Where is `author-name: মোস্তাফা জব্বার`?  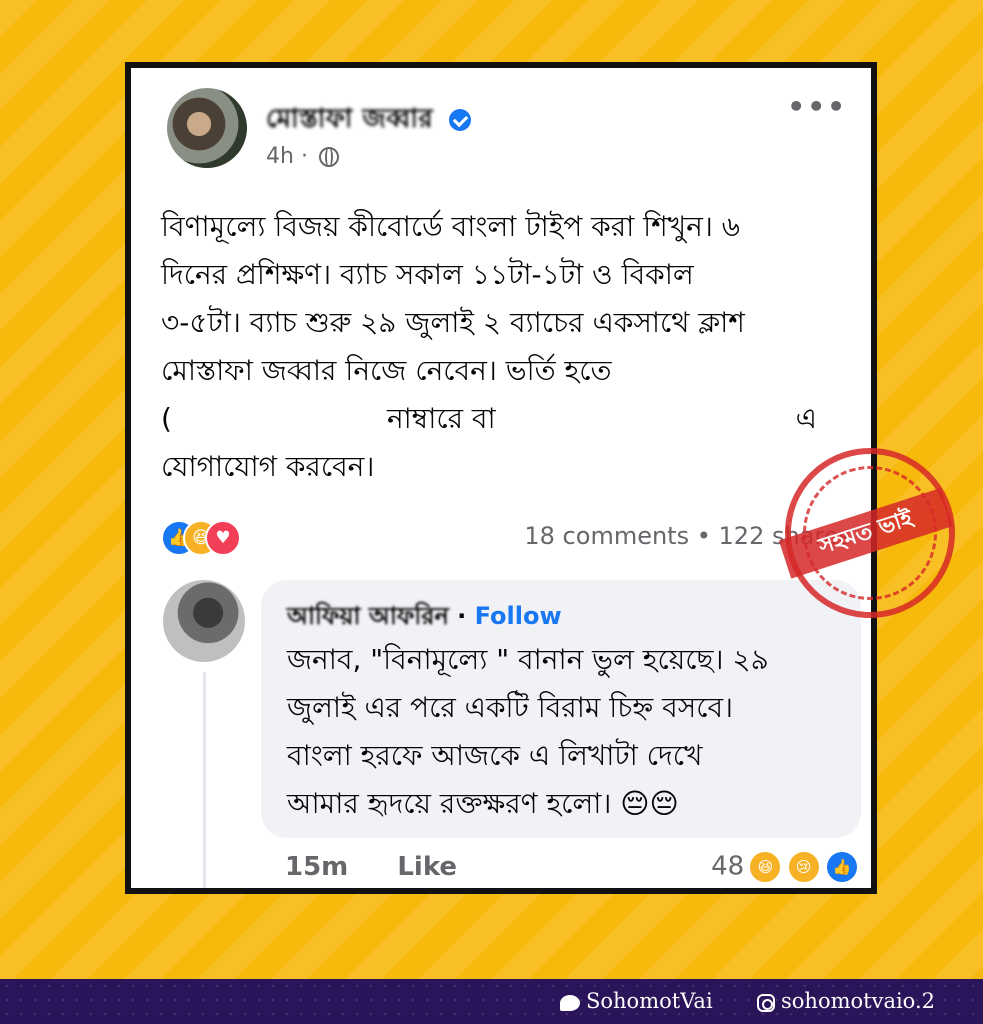 author-name: মোস্তাফা জব্বার is located at coordinates (368, 120).